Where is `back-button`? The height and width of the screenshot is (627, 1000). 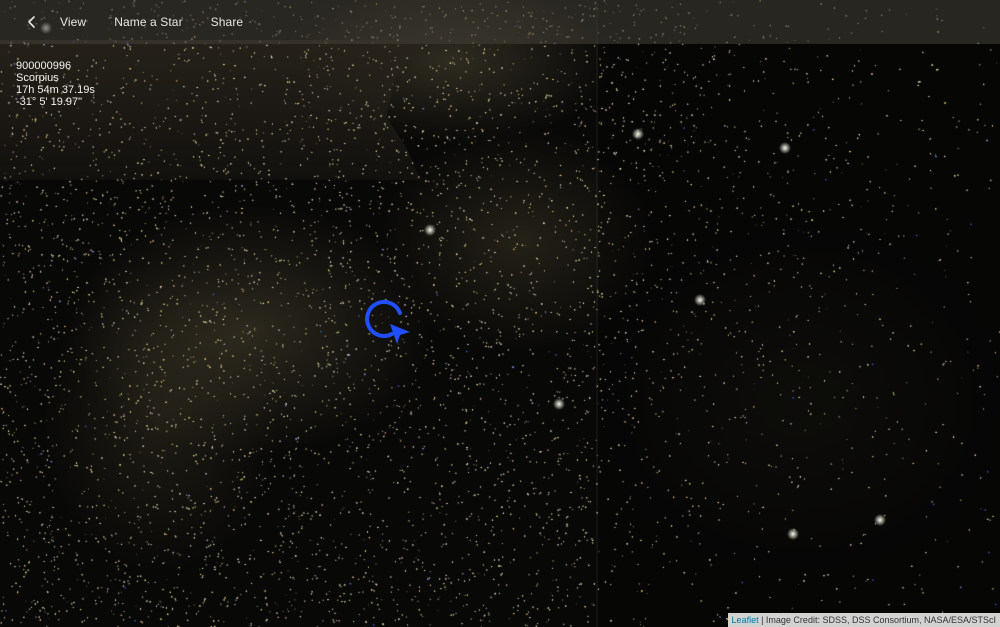
back-button is located at coordinates (32, 22).